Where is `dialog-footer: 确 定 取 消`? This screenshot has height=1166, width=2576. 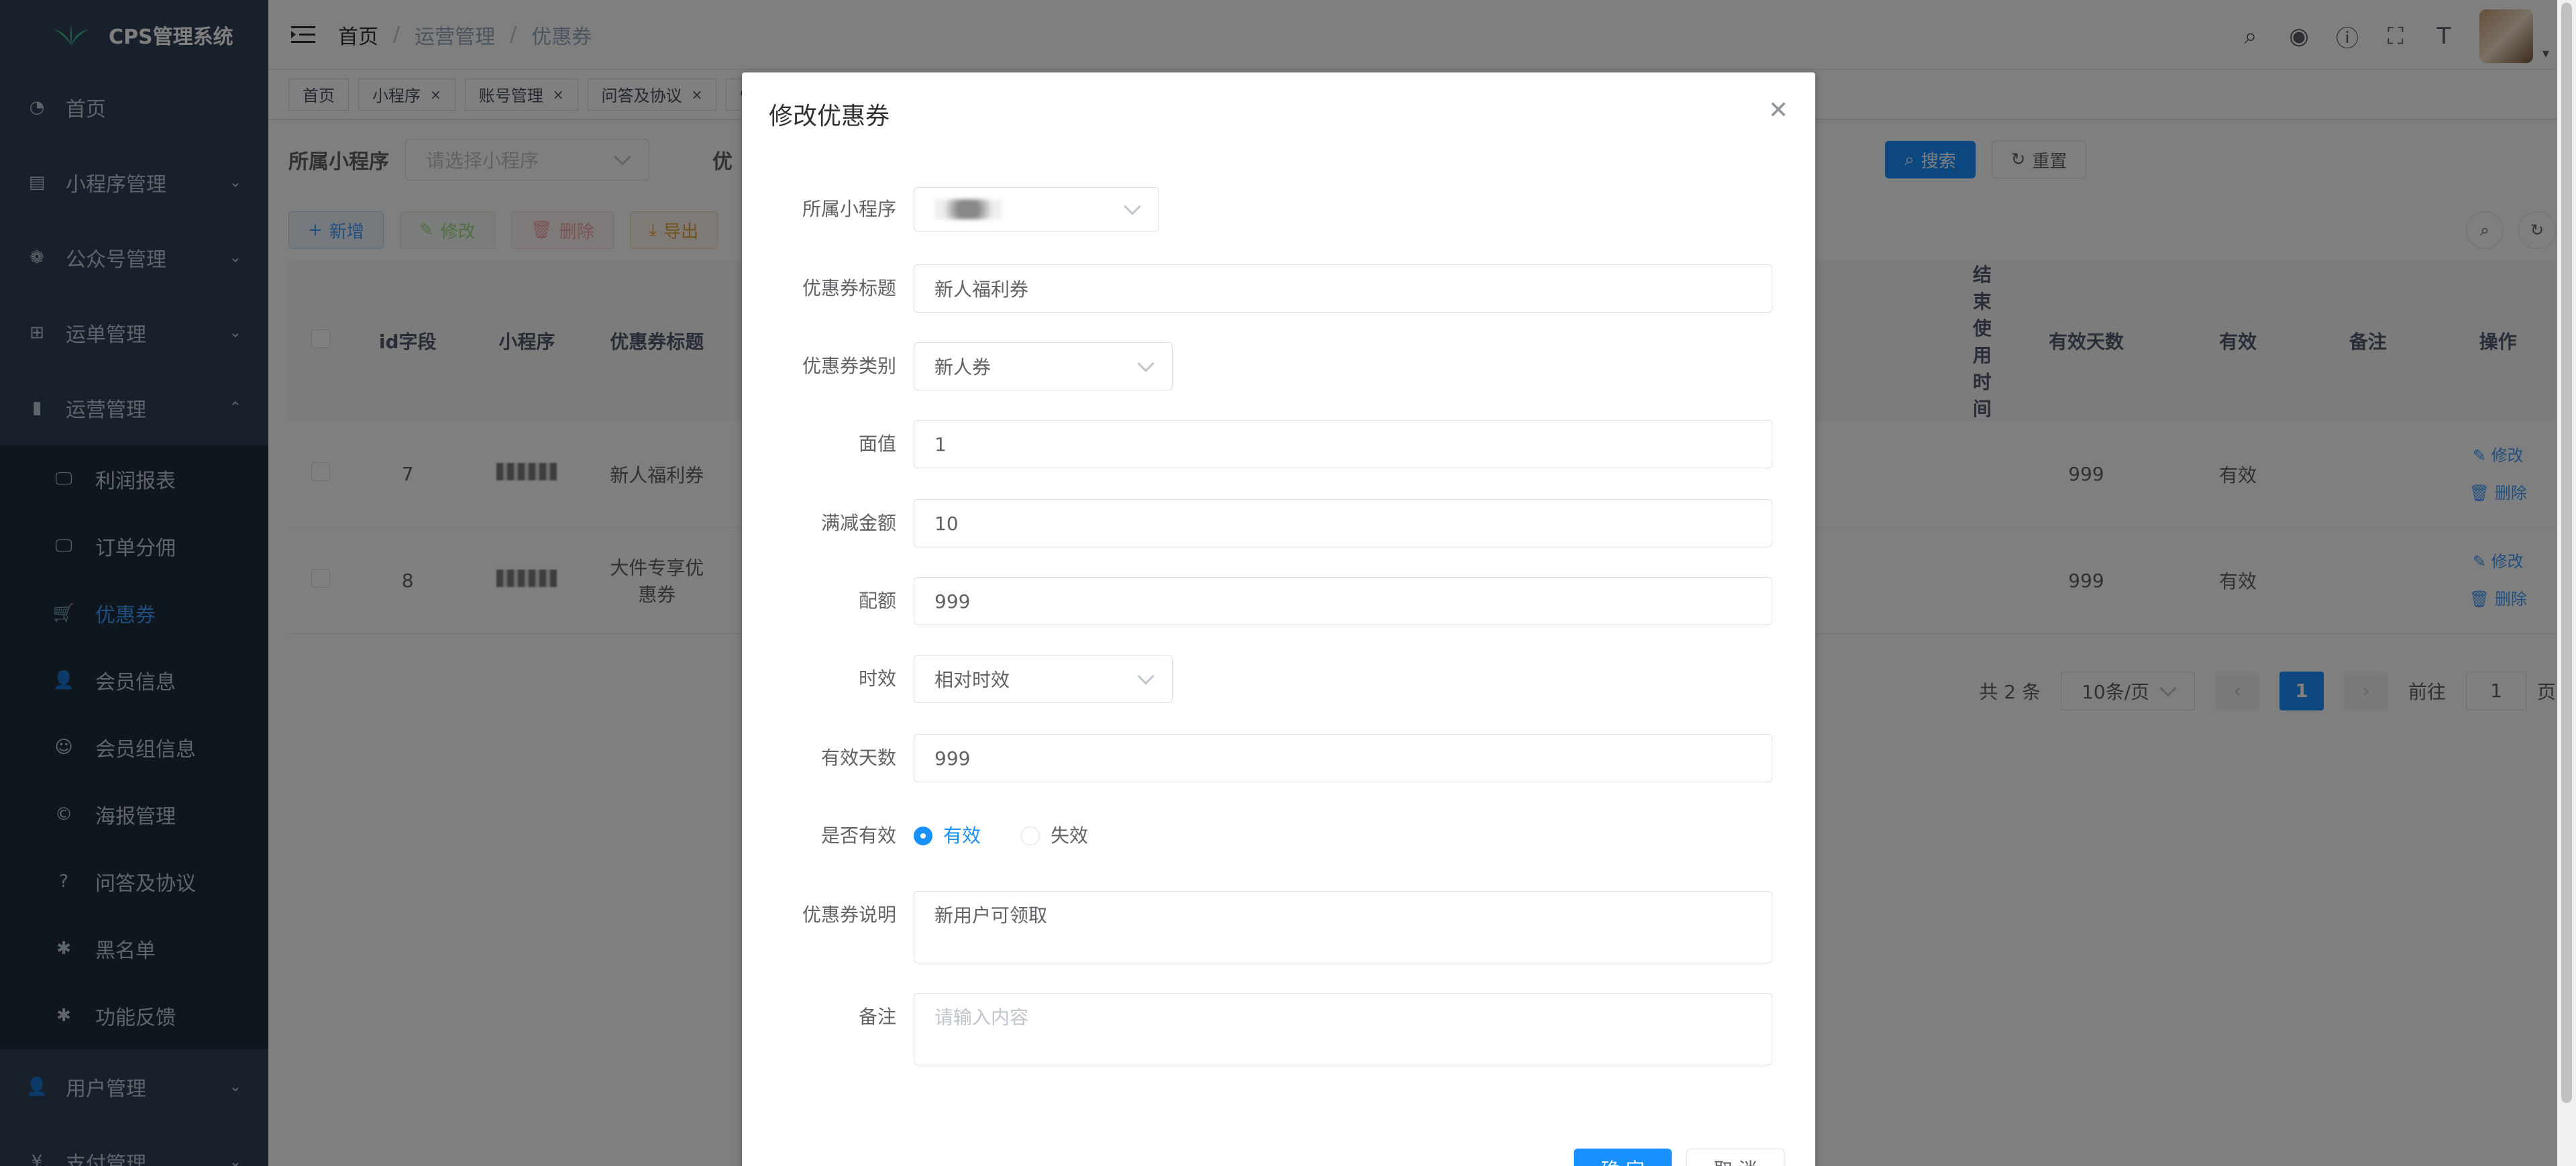 dialog-footer: 确 定 取 消 is located at coordinates (1679, 1157).